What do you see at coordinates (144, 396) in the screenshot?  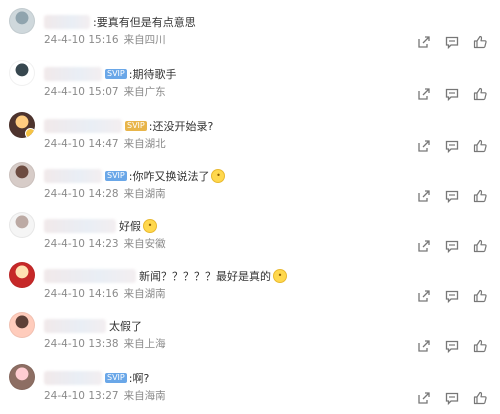 I see `comment-location: 来自海南` at bounding box center [144, 396].